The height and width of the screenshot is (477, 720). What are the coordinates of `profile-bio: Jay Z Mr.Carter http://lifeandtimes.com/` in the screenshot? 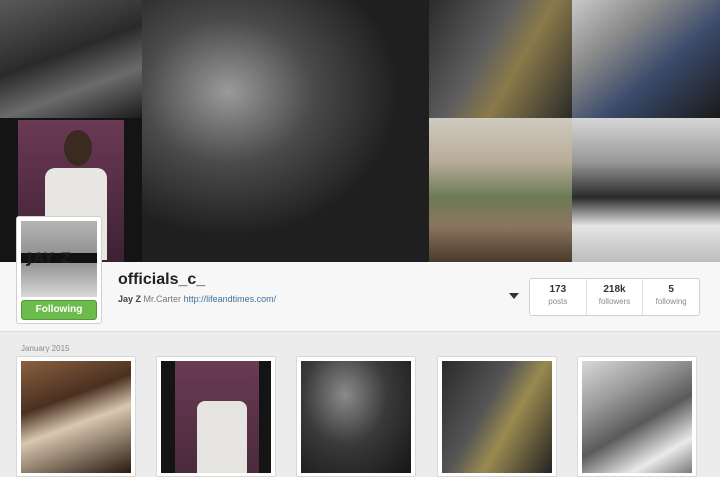 It's located at (197, 299).